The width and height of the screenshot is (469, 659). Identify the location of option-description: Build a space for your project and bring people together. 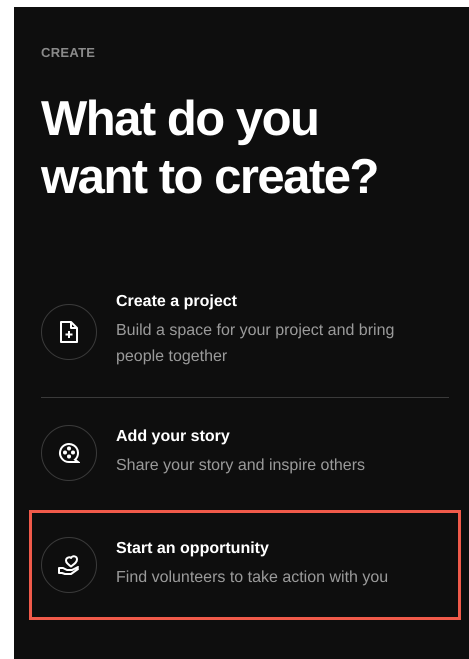
(256, 344).